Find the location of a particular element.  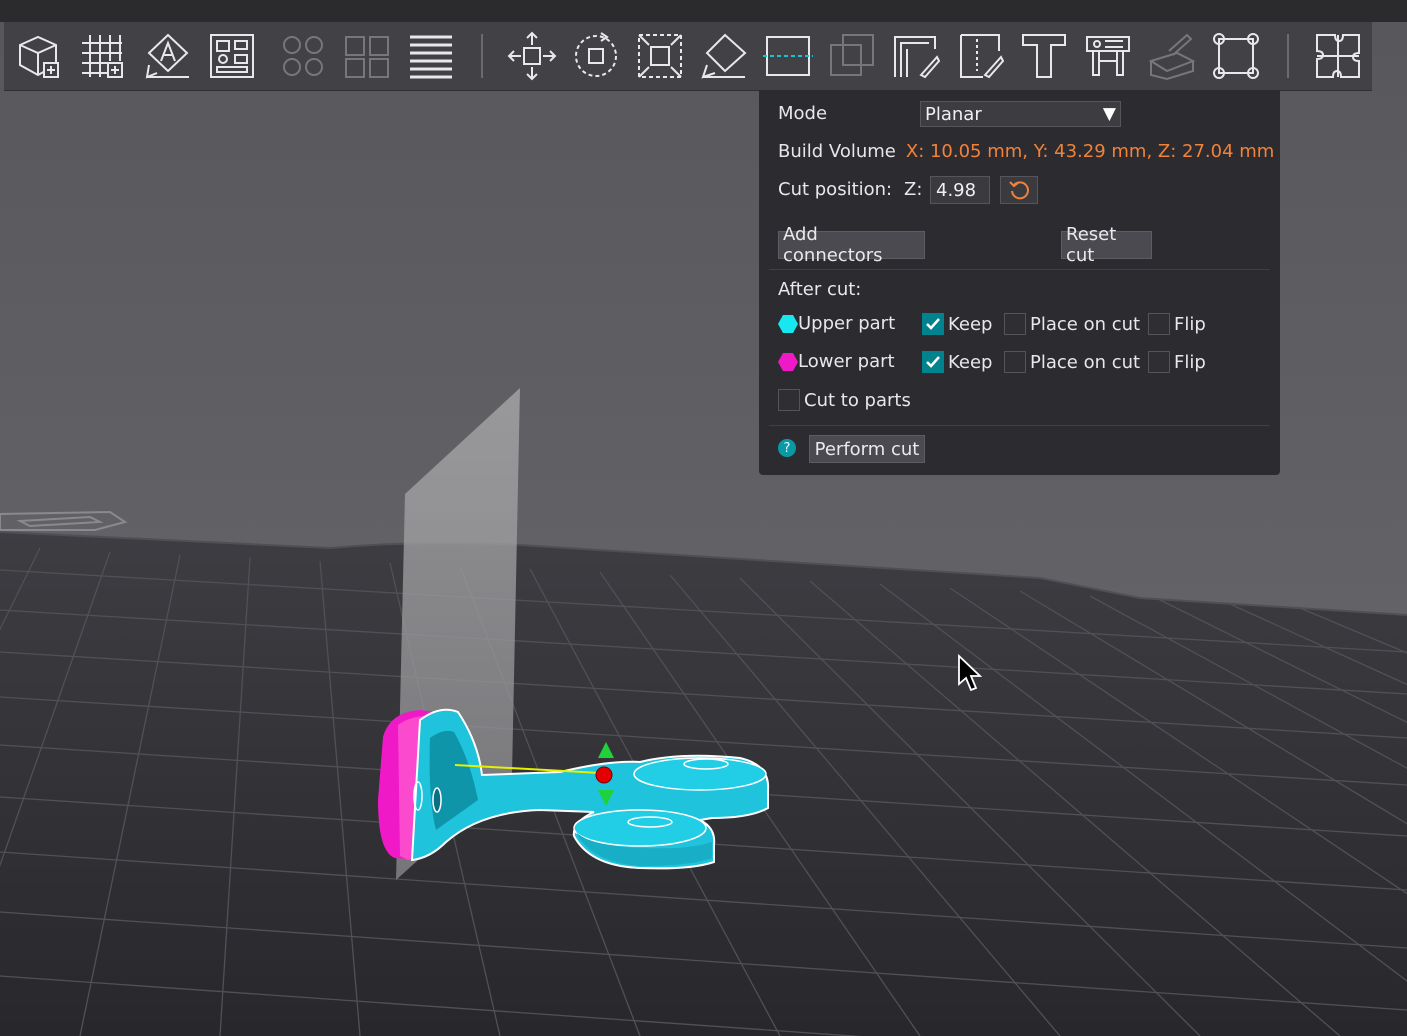

split-parts-button is located at coordinates (367, 56).